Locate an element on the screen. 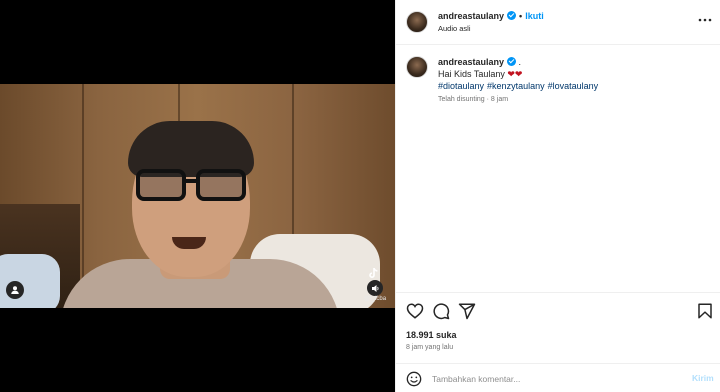  bookmark-icon is located at coordinates (705, 311).